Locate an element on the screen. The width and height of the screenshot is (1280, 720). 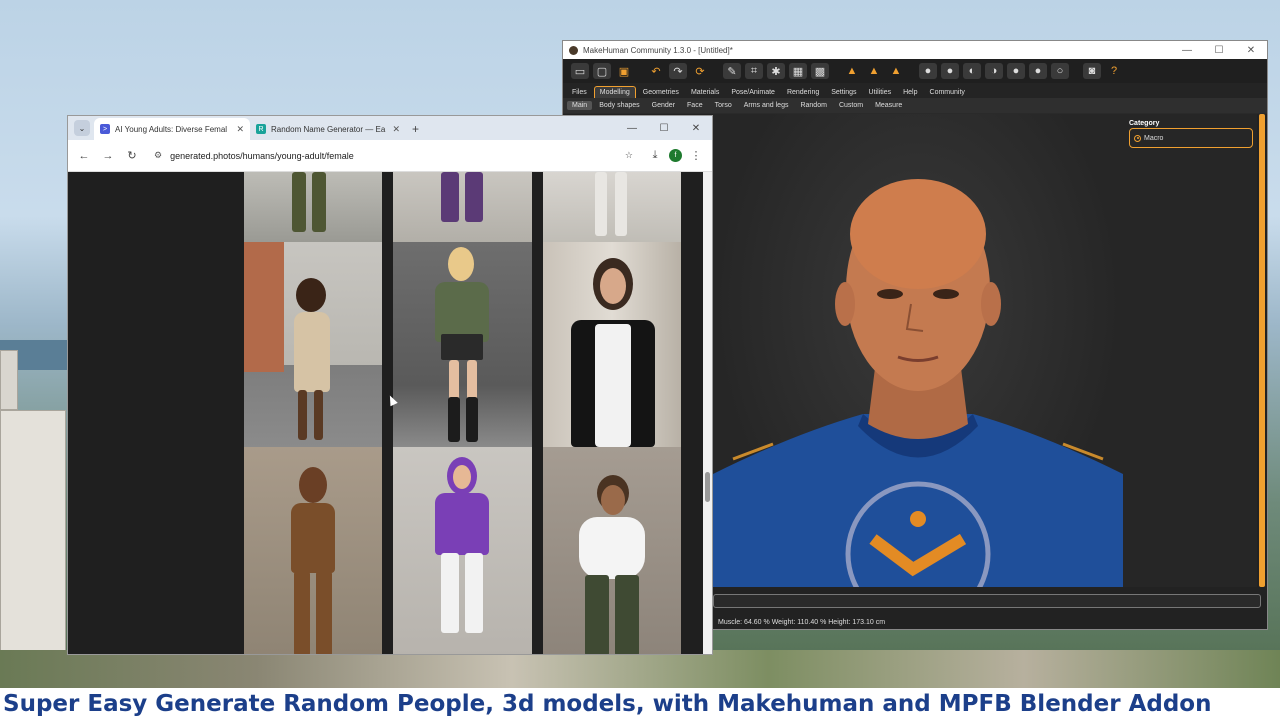
head-top-icon: ● is located at coordinates (1016, 71).